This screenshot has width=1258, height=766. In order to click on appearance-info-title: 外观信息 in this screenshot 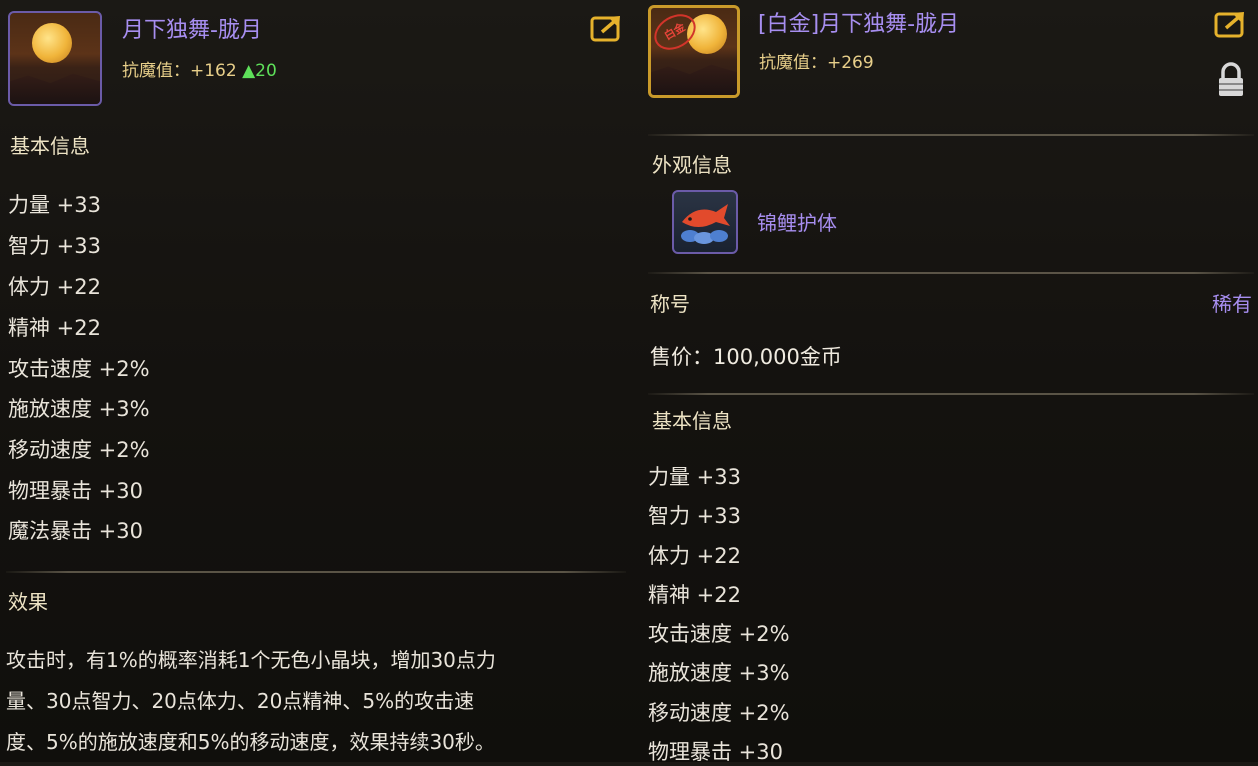, I will do `click(692, 165)`.